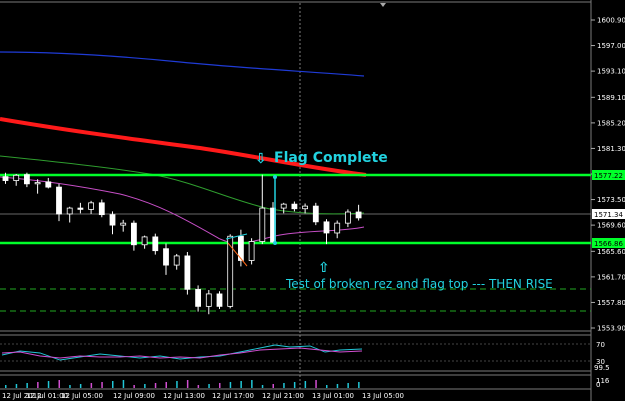 The image size is (625, 401). Describe the element at coordinates (134, 396) in the screenshot. I see `time-label-3: 12 Jul 09:00` at that location.